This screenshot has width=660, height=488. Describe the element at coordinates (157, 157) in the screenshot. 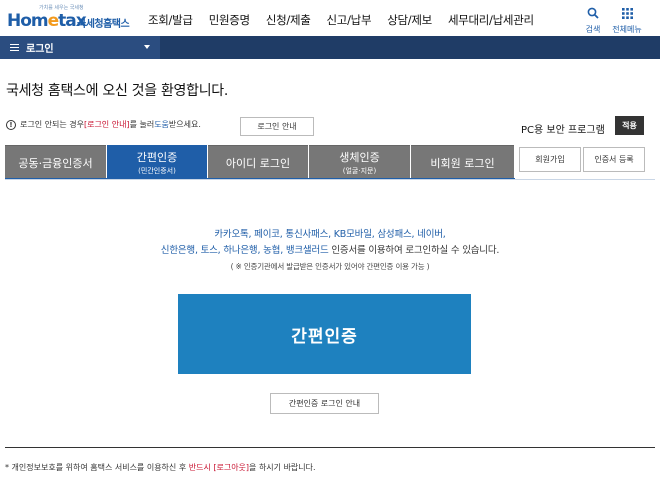

I see `tab-label: 간편인증` at that location.